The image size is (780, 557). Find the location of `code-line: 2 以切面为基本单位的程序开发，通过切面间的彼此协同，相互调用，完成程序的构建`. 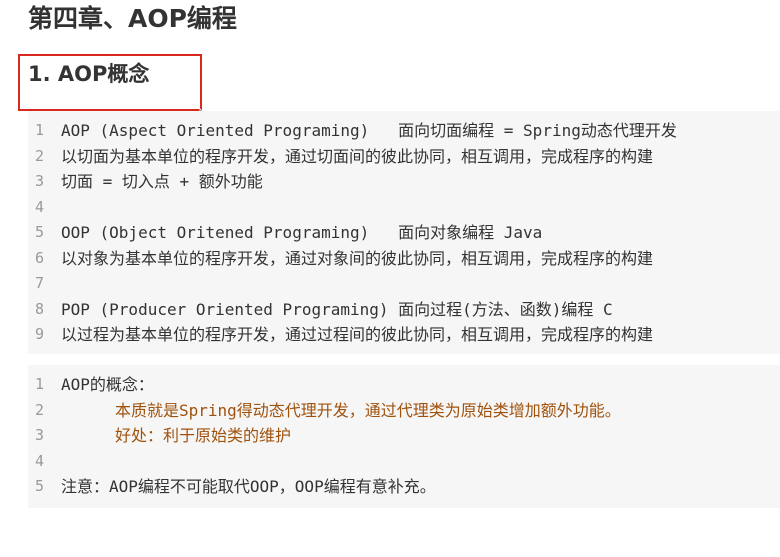

code-line: 2 以切面为基本单位的程序开发，通过切面间的彼此协同，相互调用，完成程序的构建 is located at coordinates (404, 157).